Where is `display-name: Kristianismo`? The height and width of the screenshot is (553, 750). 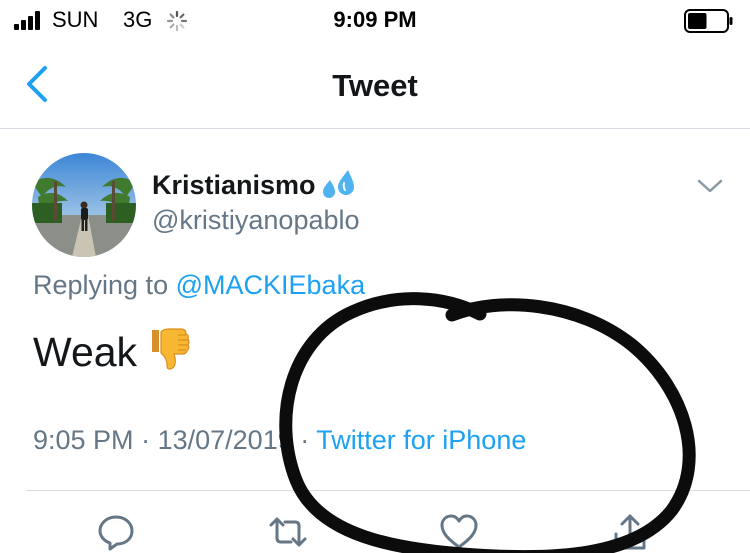
display-name: Kristianismo is located at coordinates (255, 184).